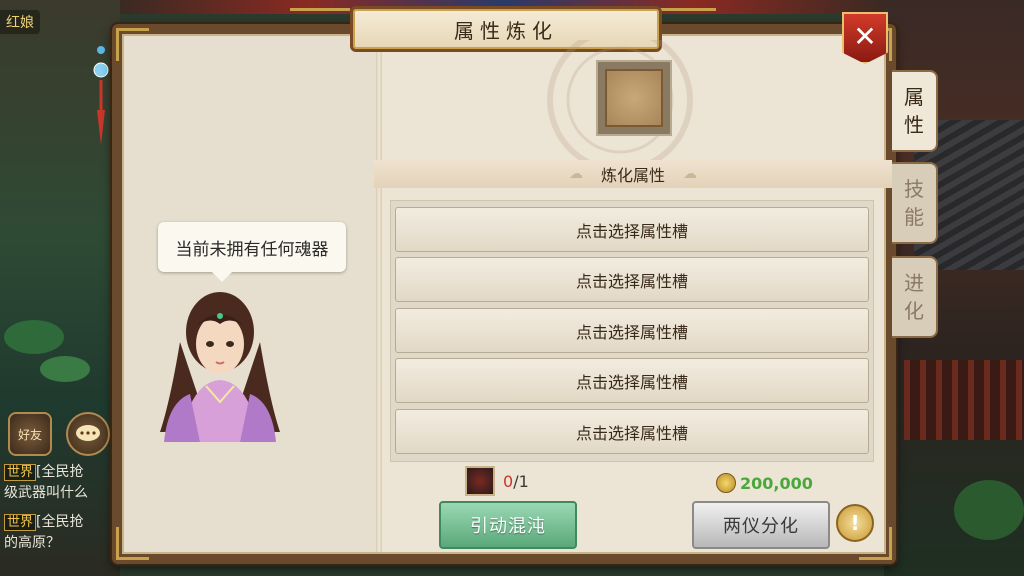 The width and height of the screenshot is (1024, 576). I want to click on friends-label: 好友, so click(29, 434).